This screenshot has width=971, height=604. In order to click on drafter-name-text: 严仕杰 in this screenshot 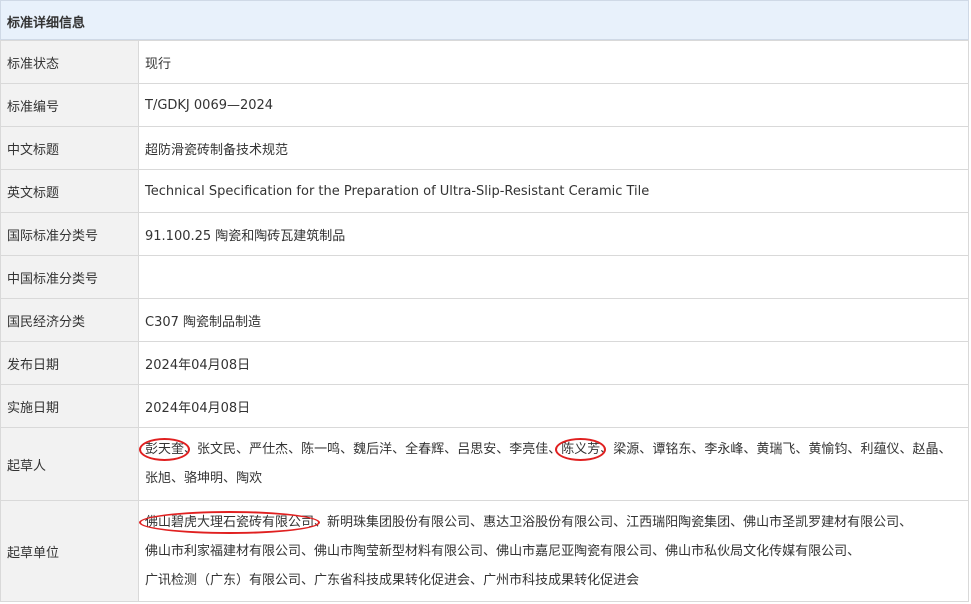, I will do `click(269, 449)`.